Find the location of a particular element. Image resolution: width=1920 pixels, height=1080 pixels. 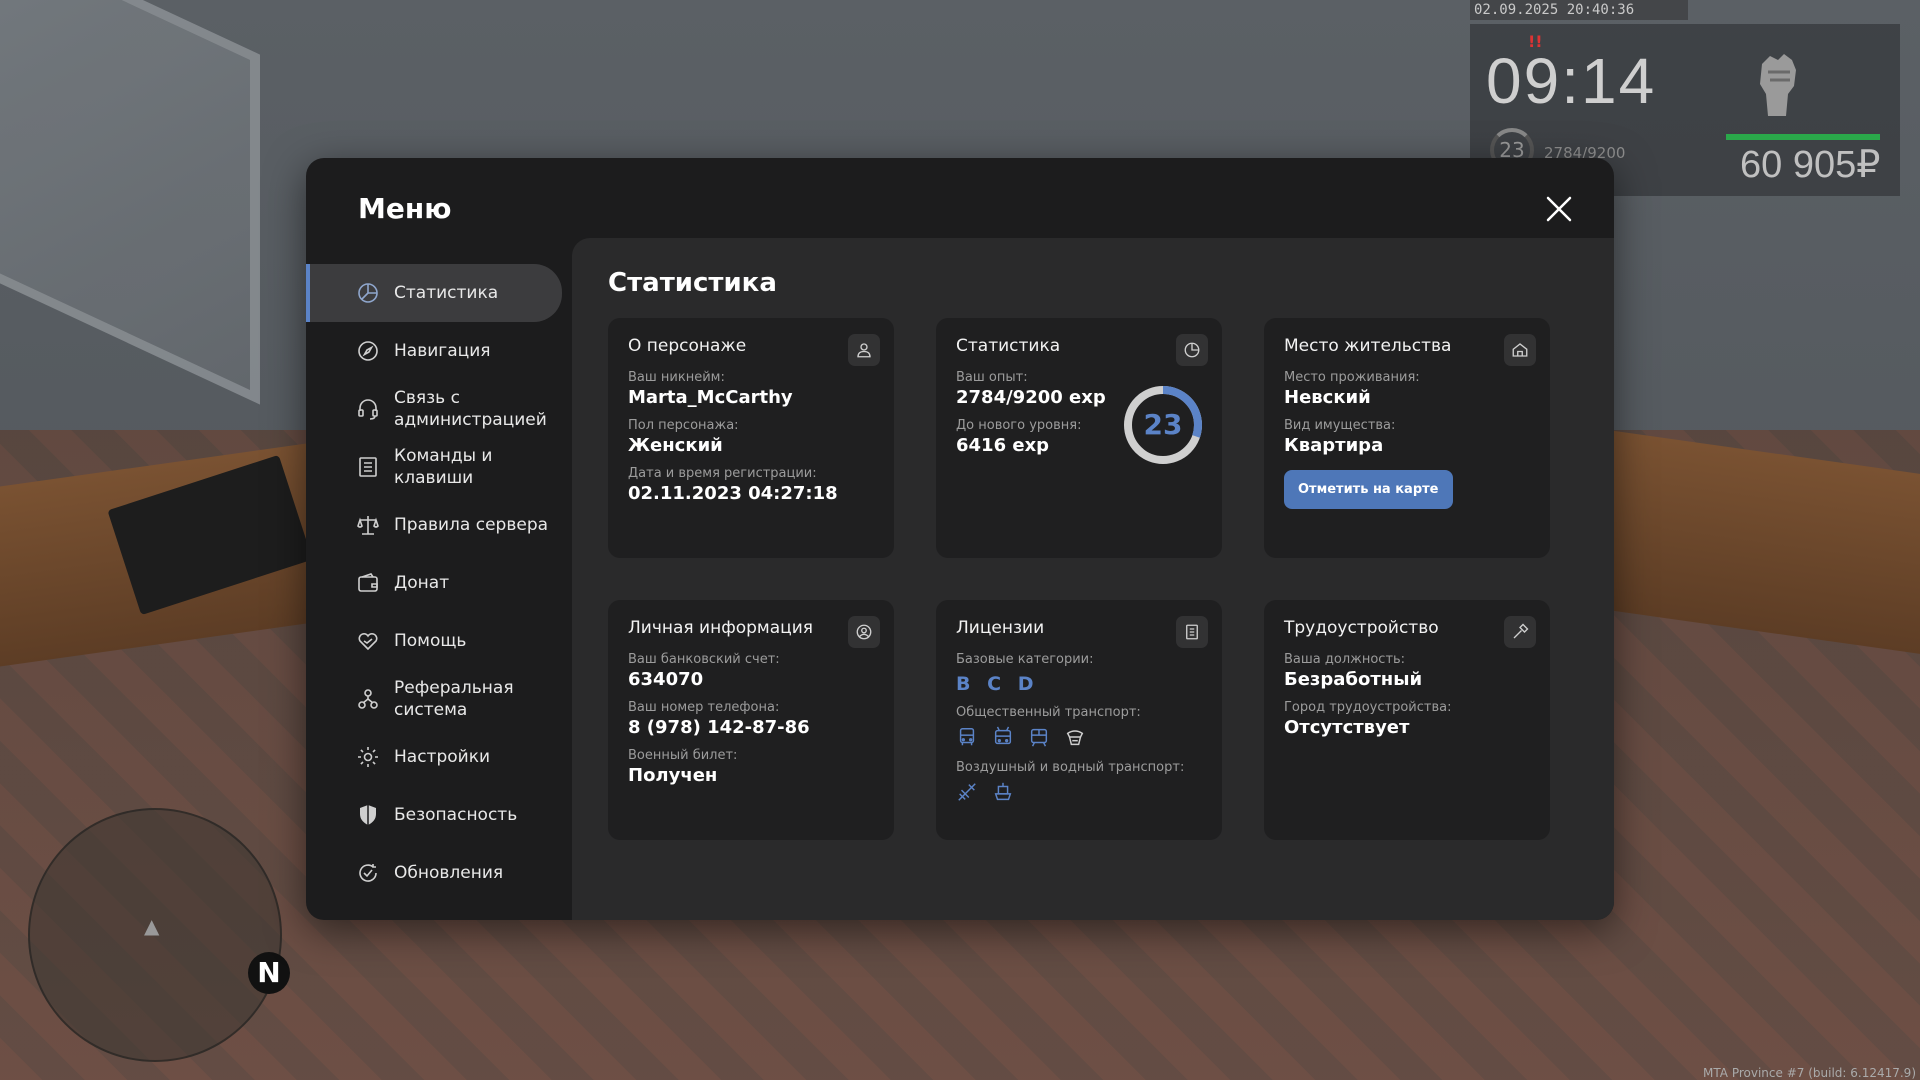

reg-label: Дата и время регистрации: is located at coordinates (722, 473).